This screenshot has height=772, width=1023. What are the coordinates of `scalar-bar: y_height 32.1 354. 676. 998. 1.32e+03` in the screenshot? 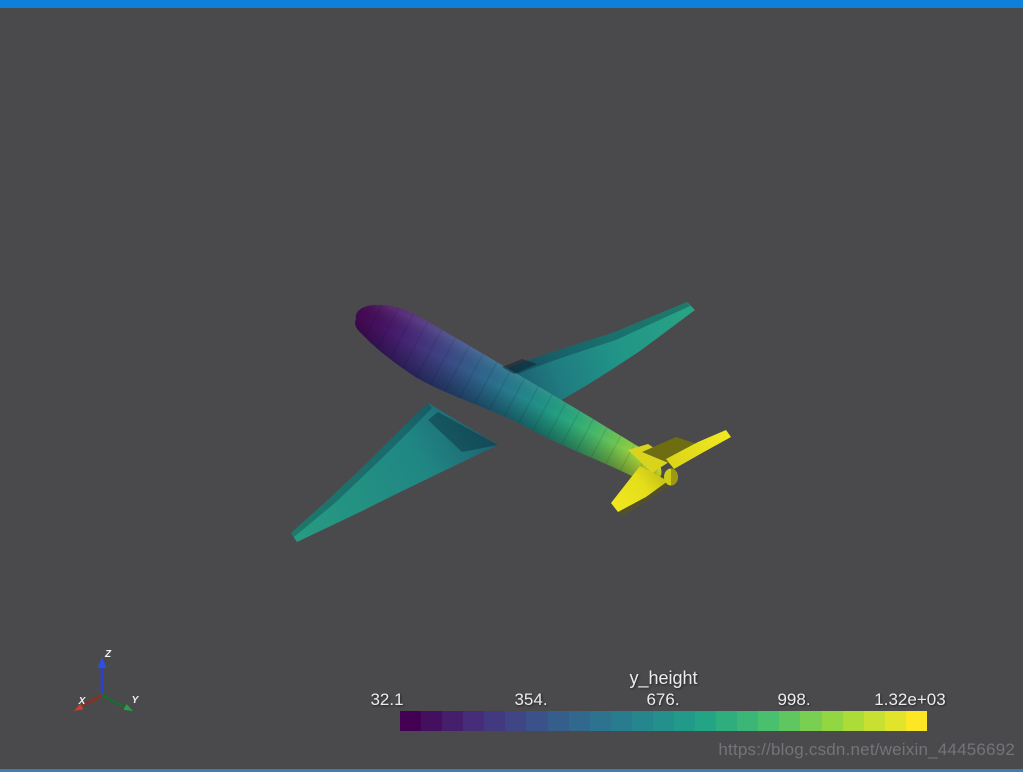 It's located at (658, 701).